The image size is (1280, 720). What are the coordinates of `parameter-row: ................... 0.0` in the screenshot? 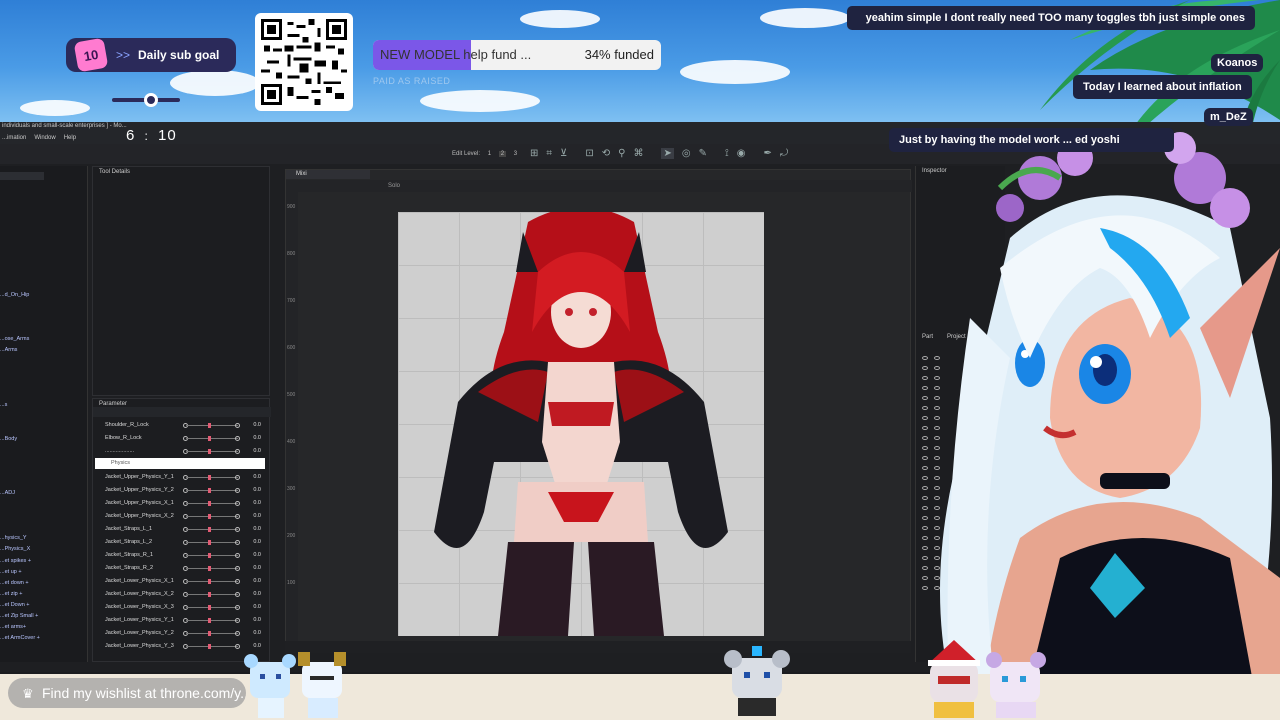 It's located at (181, 451).